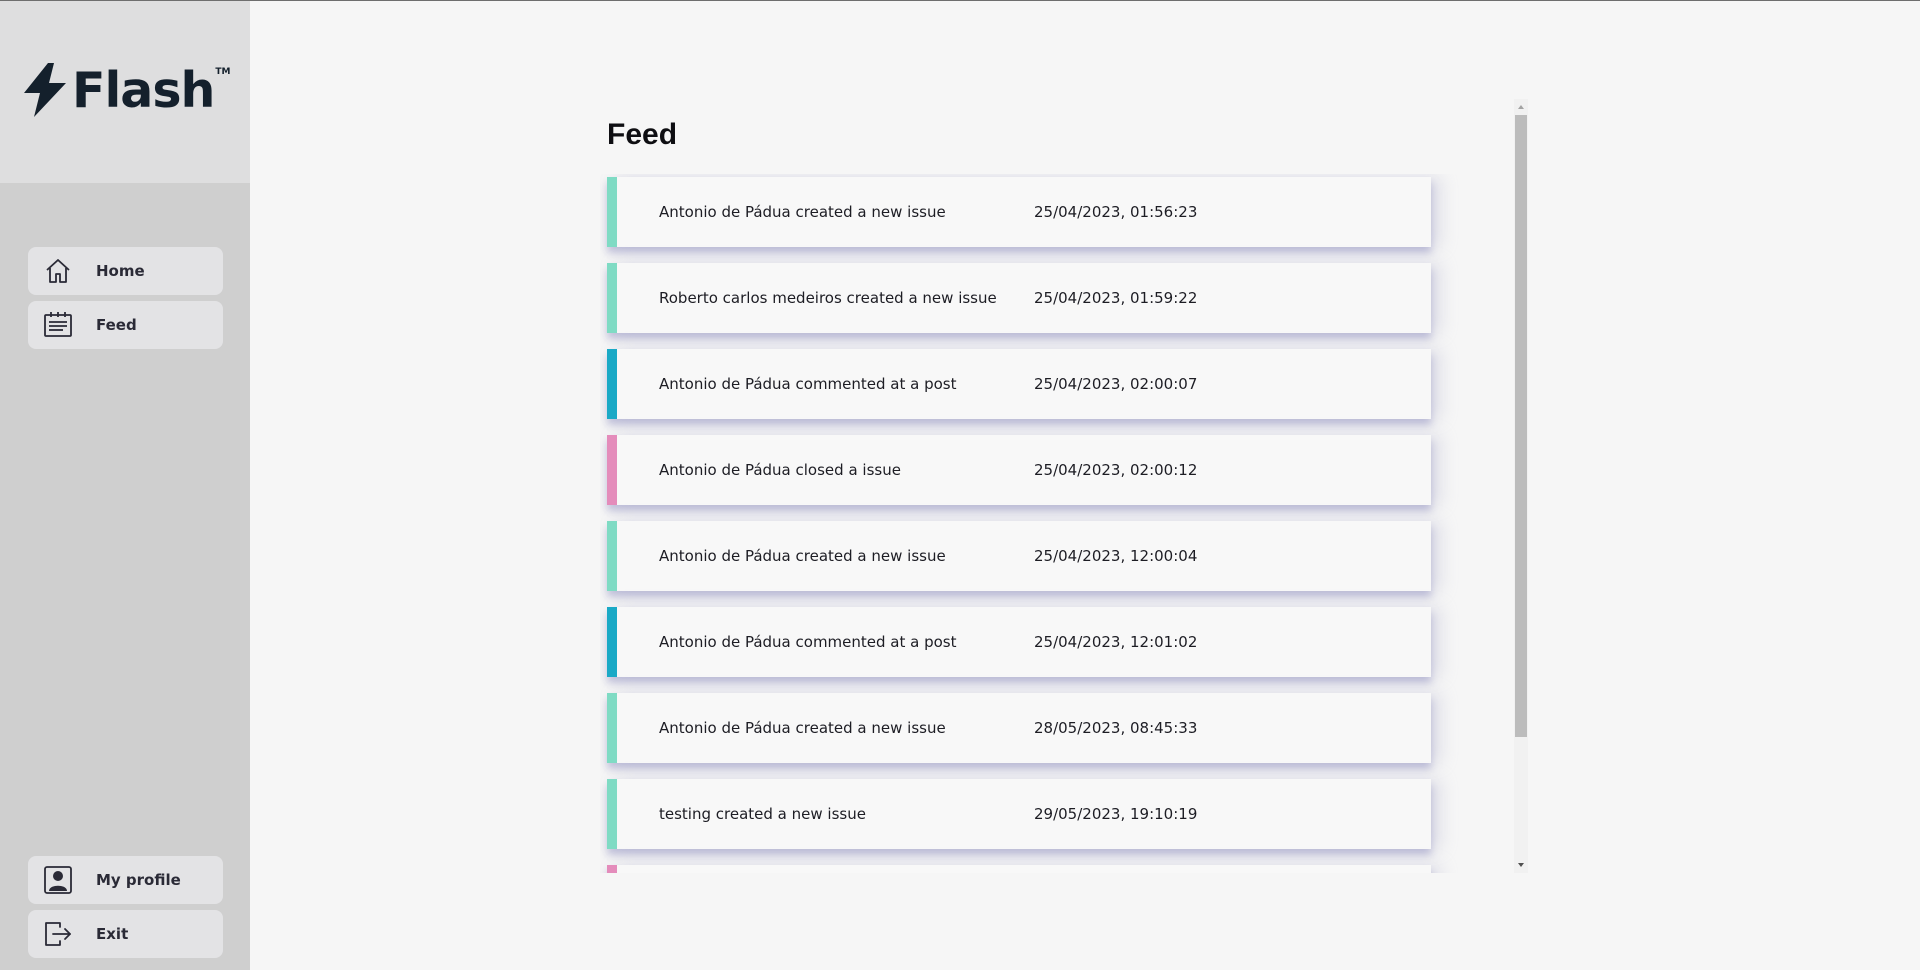 This screenshot has height=970, width=1920. What do you see at coordinates (58, 934) in the screenshot?
I see `exit-icon` at bounding box center [58, 934].